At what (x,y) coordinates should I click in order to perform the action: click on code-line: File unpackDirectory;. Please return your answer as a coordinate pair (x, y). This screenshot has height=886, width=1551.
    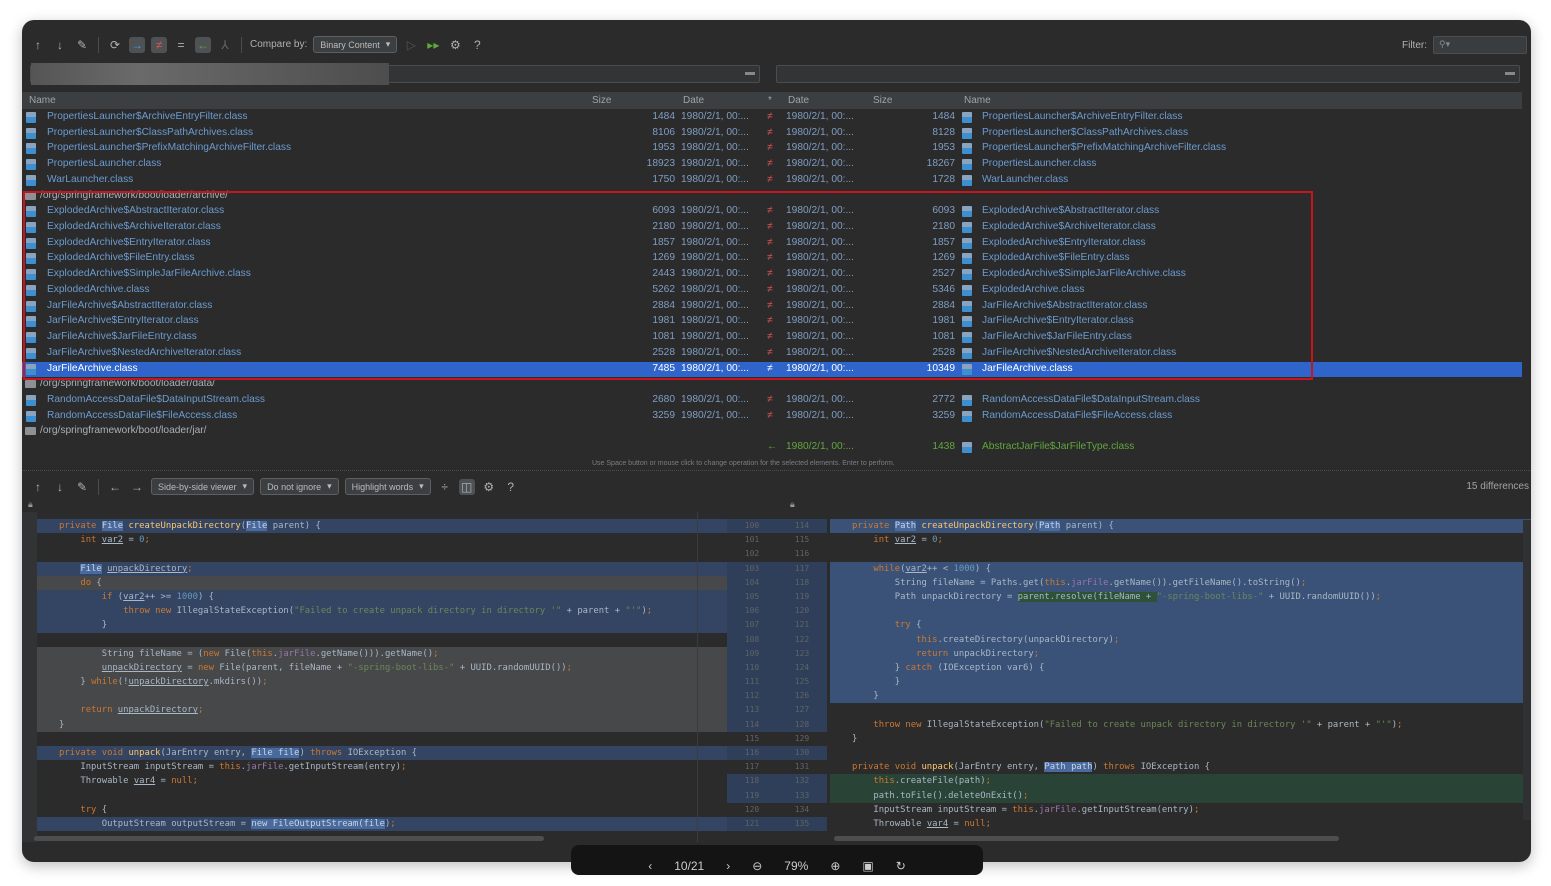
    Looking at the image, I should click on (382, 568).